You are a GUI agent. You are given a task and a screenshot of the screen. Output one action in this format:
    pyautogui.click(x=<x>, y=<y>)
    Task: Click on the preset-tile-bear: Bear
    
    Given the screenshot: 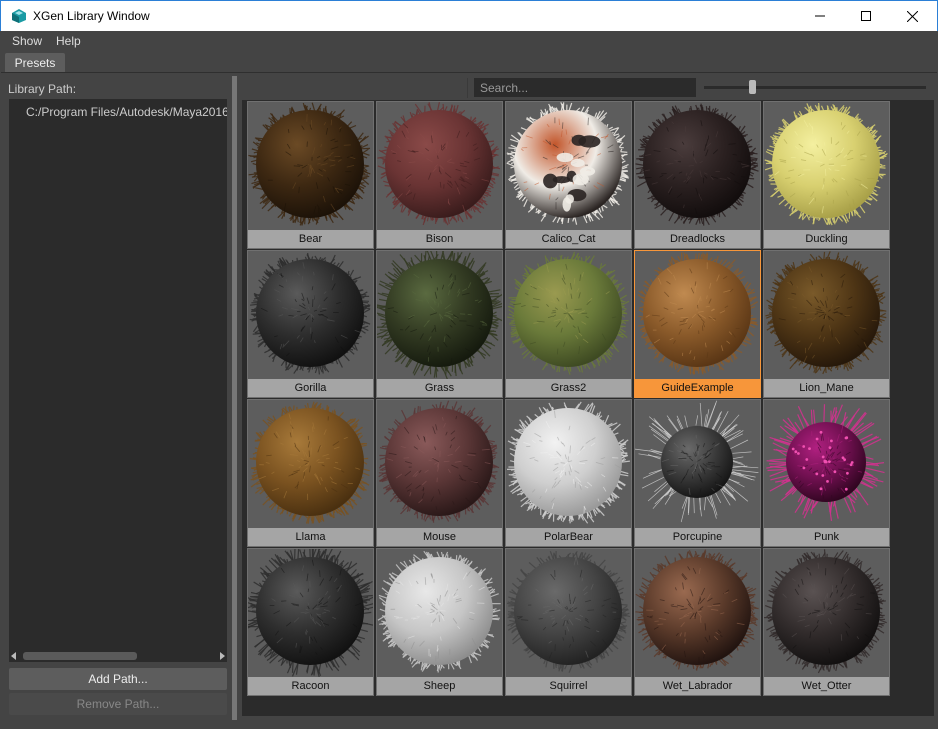 What is the action you would take?
    pyautogui.click(x=310, y=175)
    